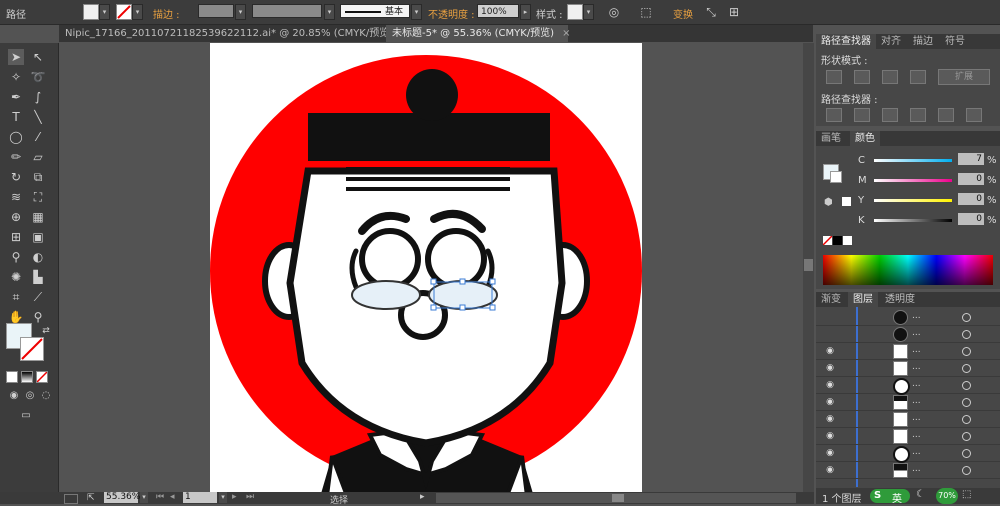 The image size is (1000, 506). Describe the element at coordinates (329, 12) in the screenshot. I see `variable-width-dropdown: ▾` at that location.